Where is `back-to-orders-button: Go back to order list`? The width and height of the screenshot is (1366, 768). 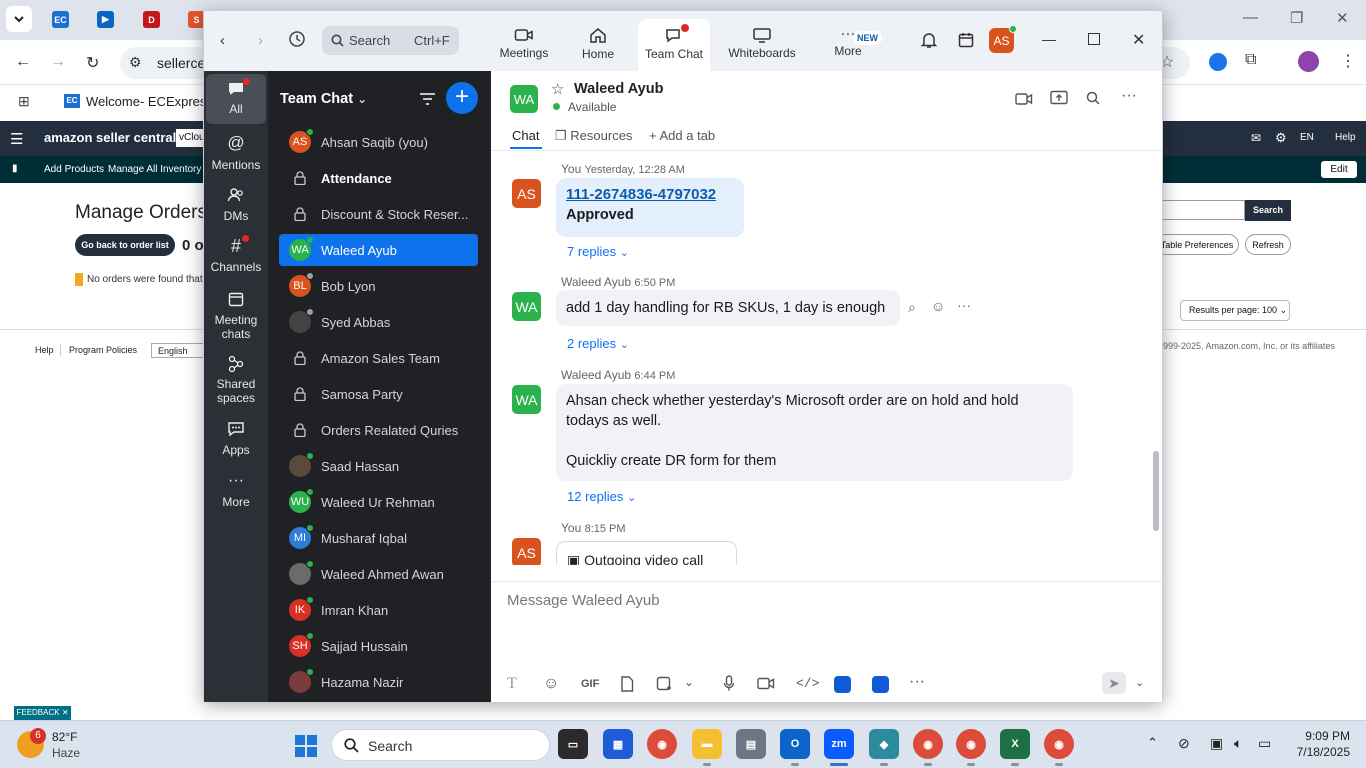 back-to-orders-button: Go back to order list is located at coordinates (125, 245).